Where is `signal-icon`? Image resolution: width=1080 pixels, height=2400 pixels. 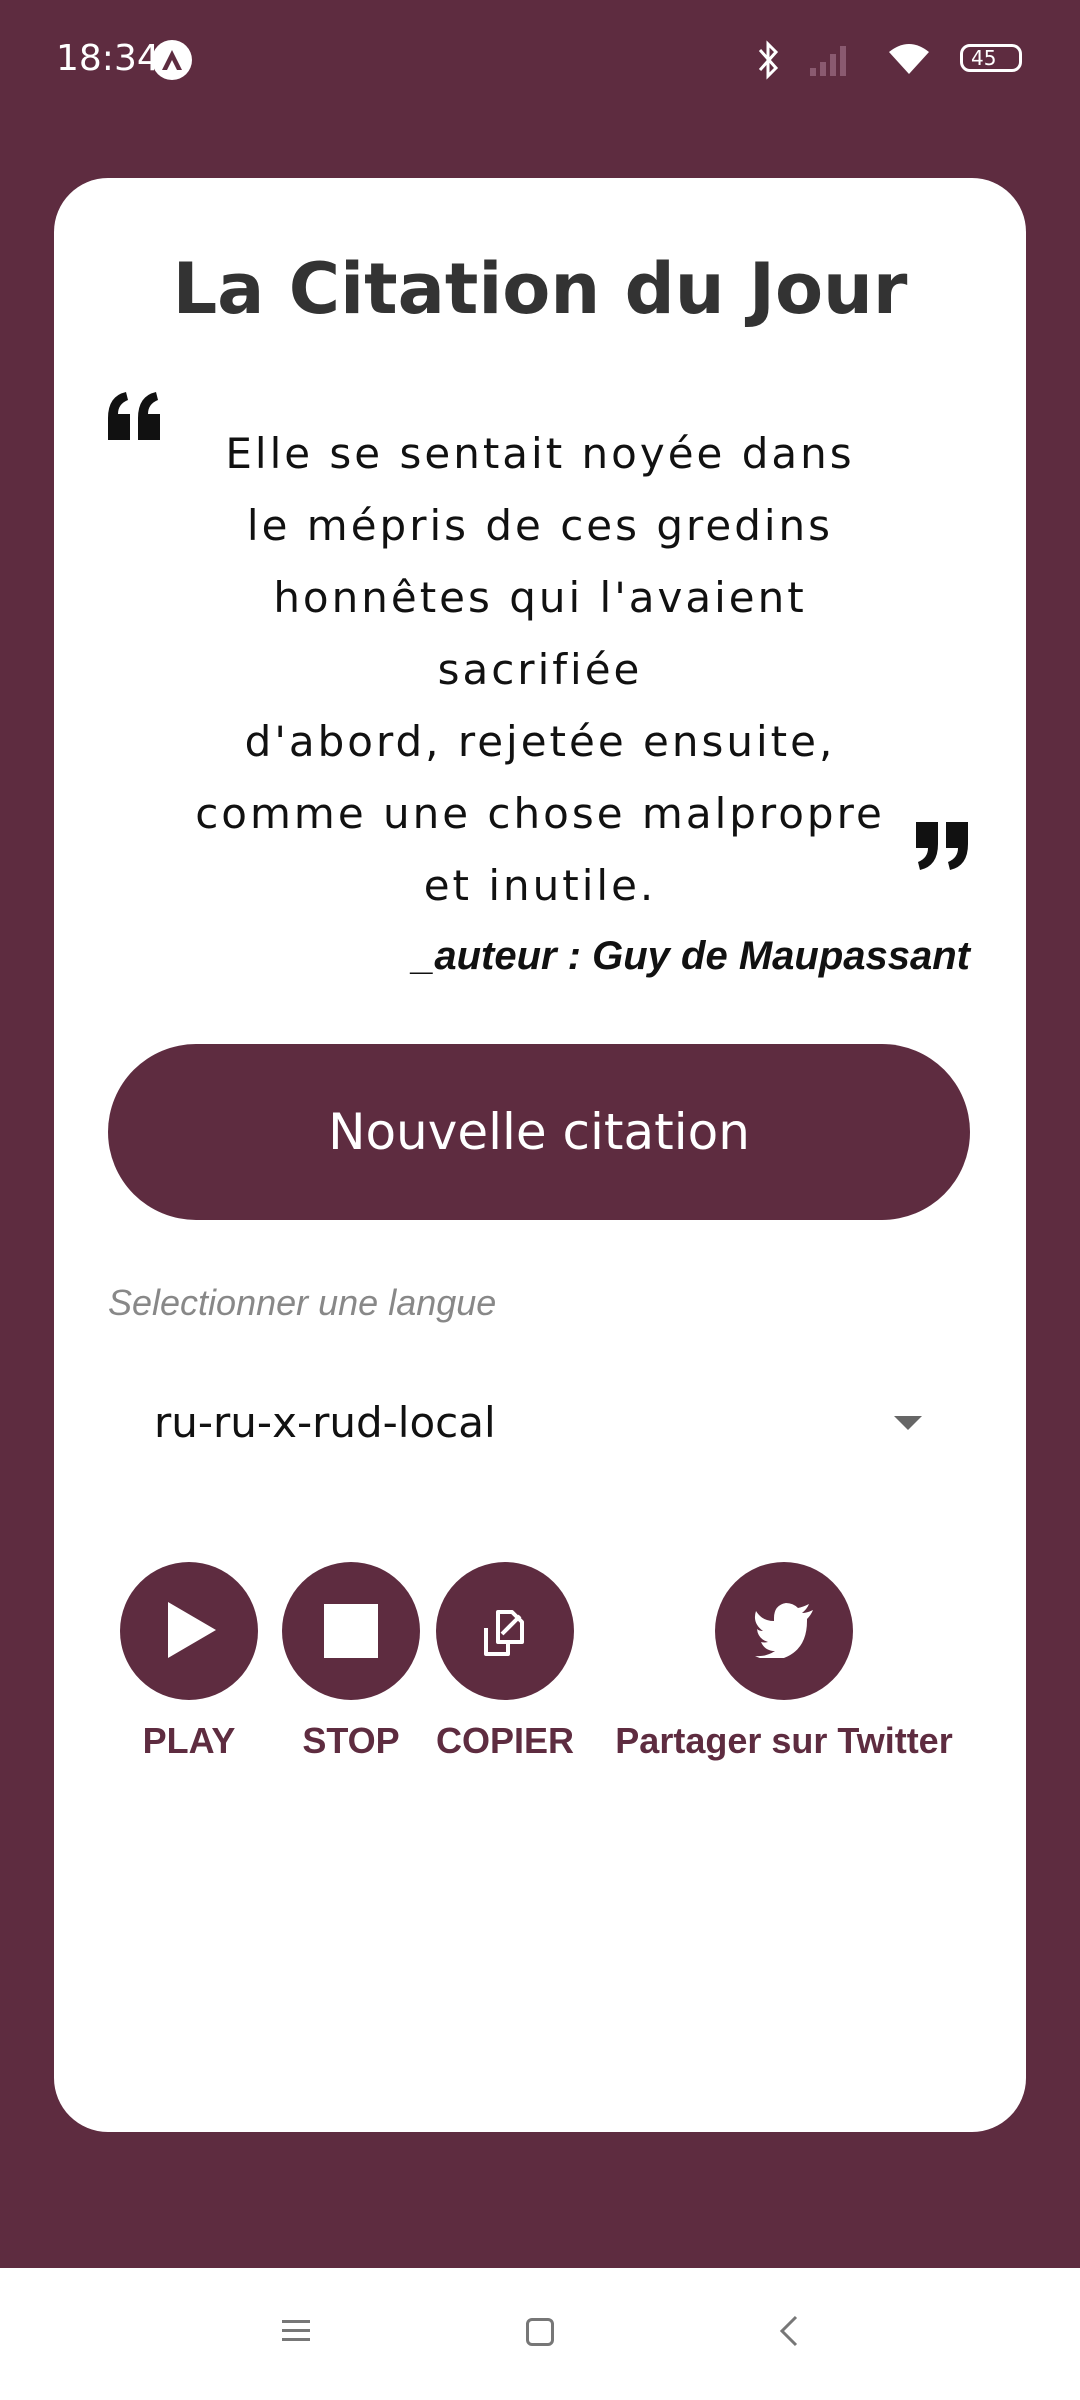 signal-icon is located at coordinates (830, 62).